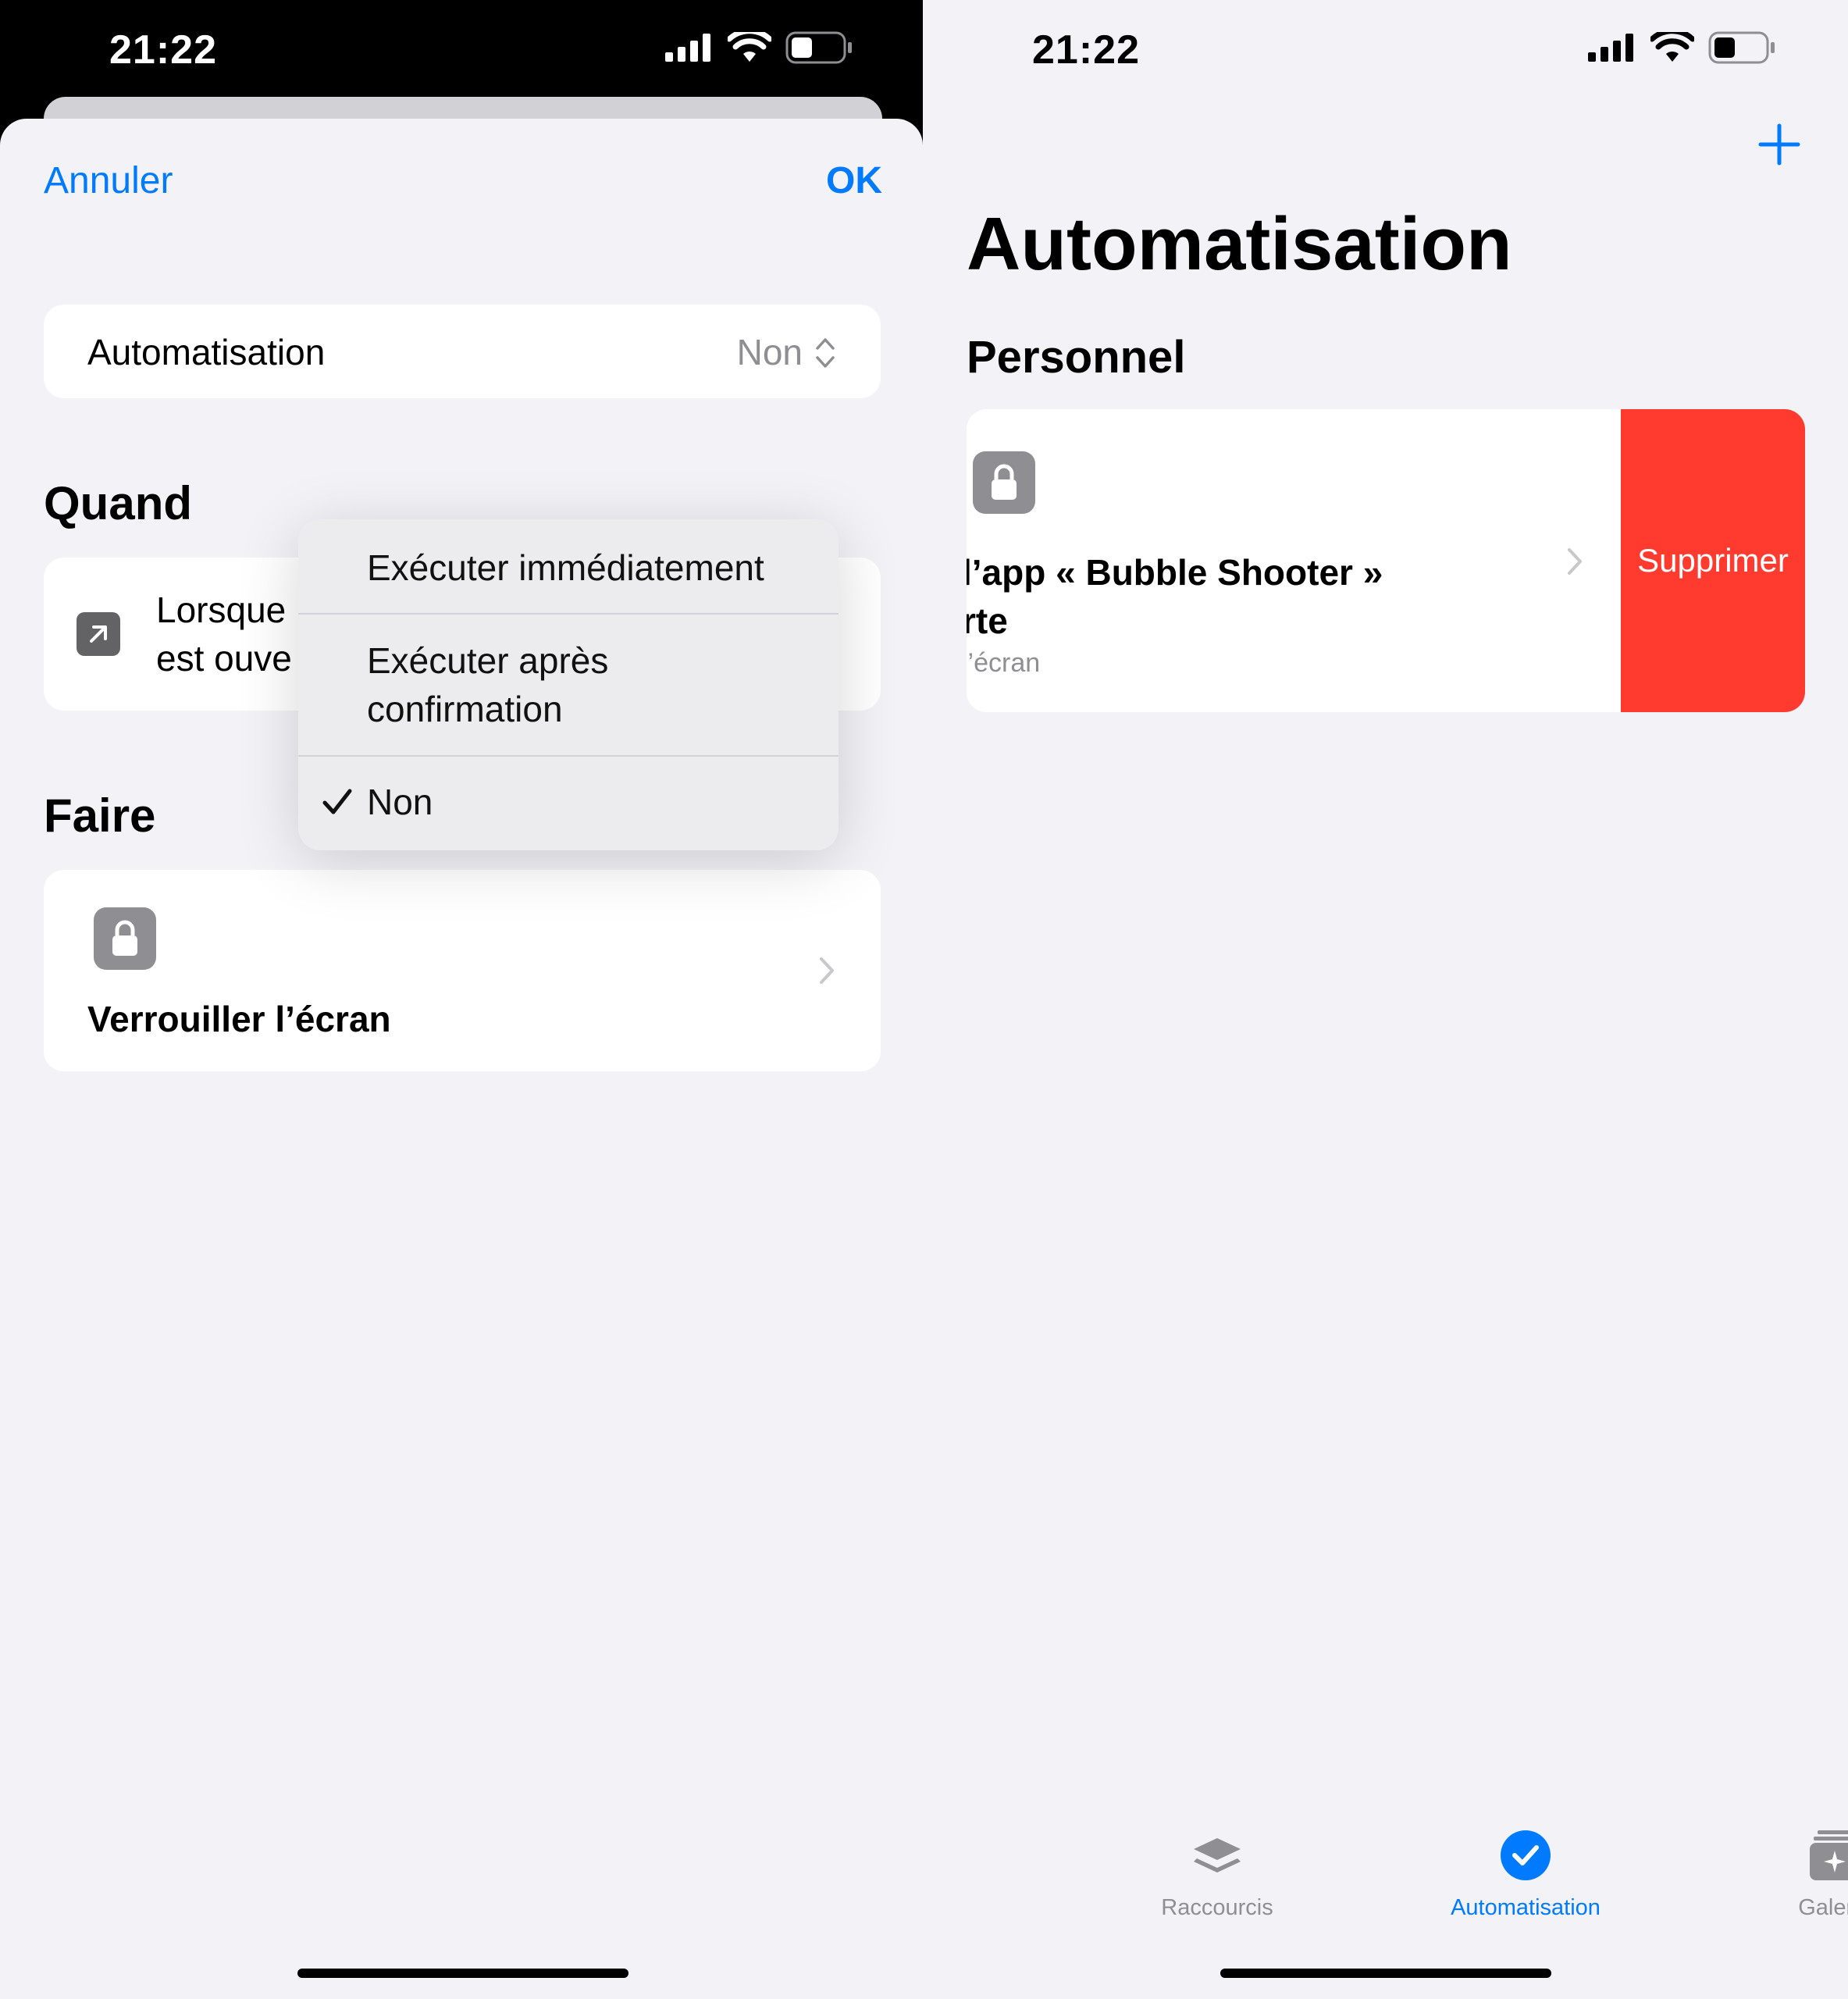 This screenshot has height=1999, width=1848. What do you see at coordinates (118, 503) in the screenshot?
I see `when-heading: Quand` at bounding box center [118, 503].